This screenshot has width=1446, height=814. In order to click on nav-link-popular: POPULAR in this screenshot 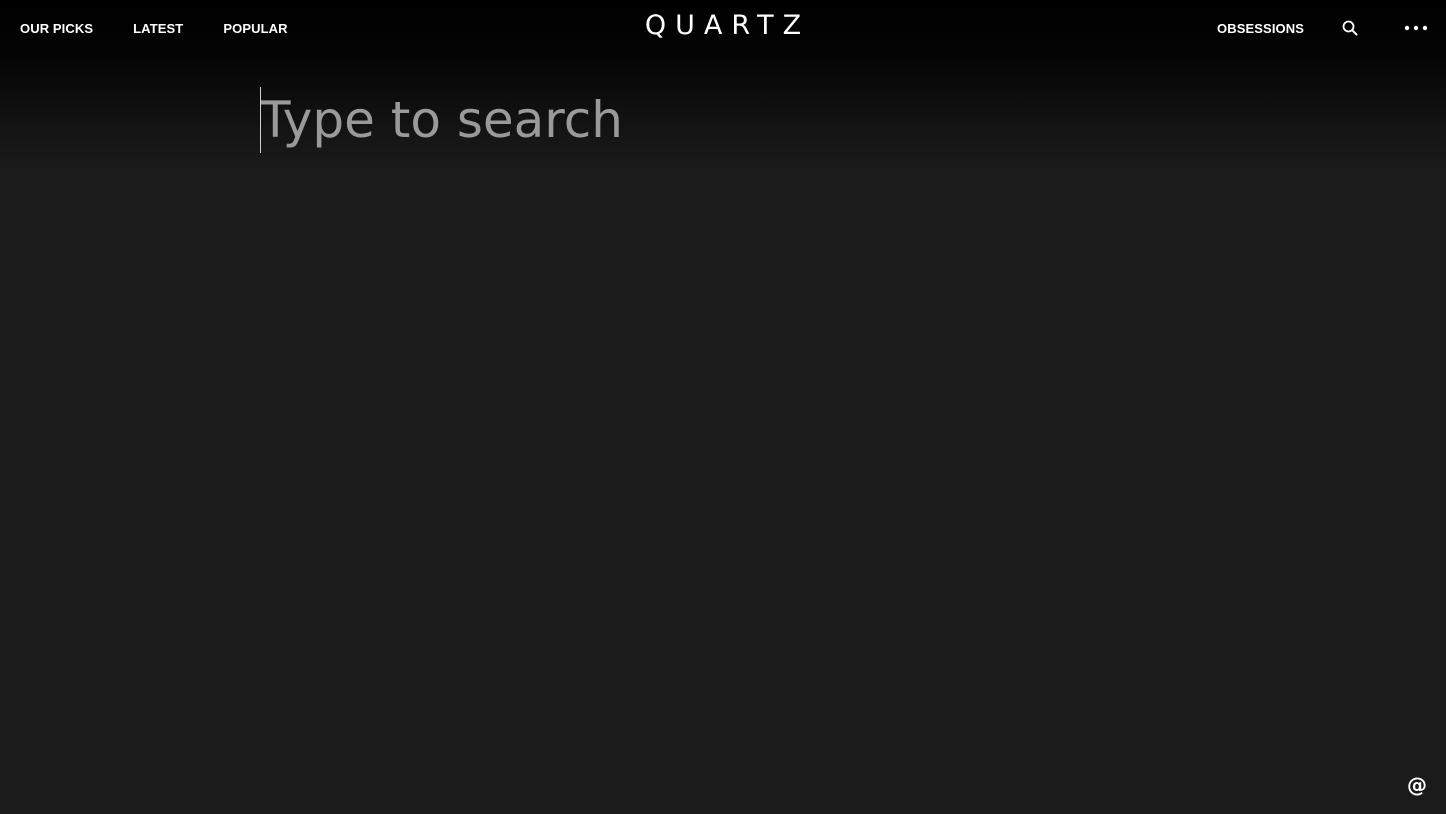, I will do `click(255, 28)`.